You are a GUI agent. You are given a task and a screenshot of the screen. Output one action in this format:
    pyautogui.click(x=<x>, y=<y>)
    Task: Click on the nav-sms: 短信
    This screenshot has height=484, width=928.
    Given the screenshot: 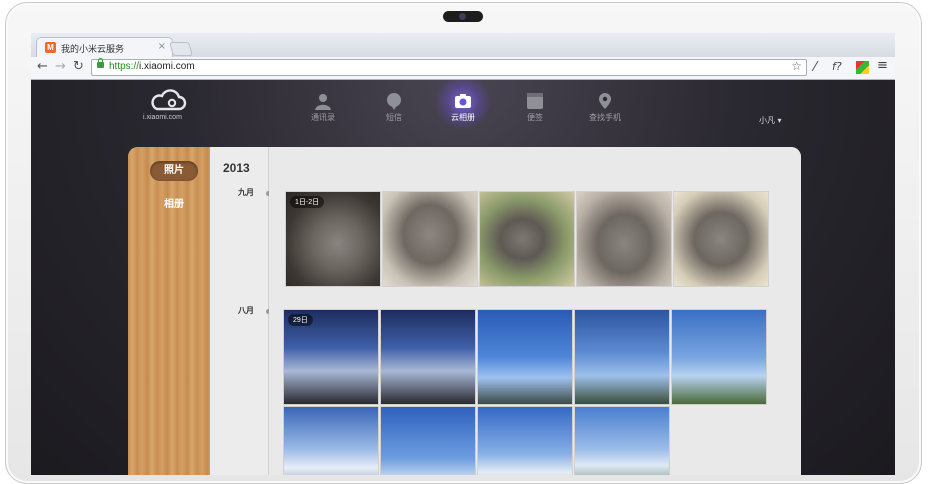 What is the action you would take?
    pyautogui.click(x=394, y=107)
    